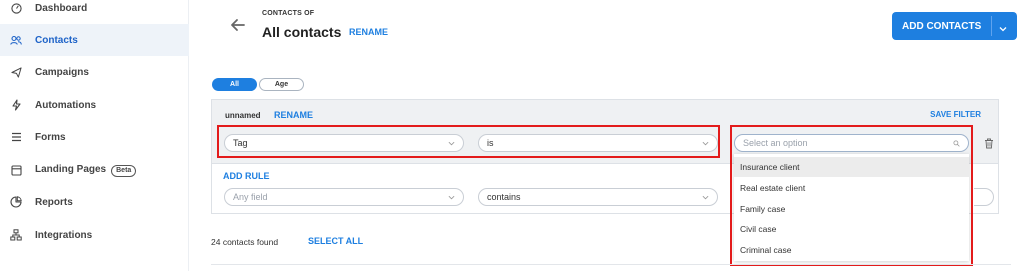  I want to click on sidebar-item-label: Automations, so click(66, 105).